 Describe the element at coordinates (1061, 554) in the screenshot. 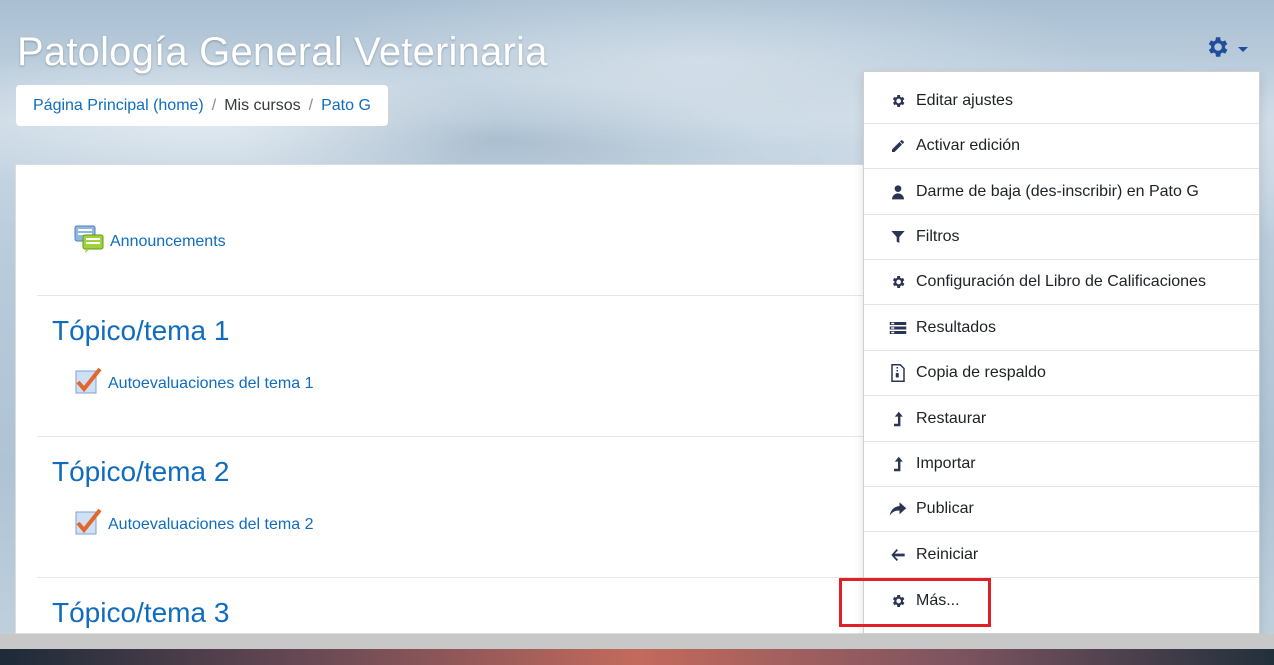

I see `menu-item-reset: Reiniciar` at that location.